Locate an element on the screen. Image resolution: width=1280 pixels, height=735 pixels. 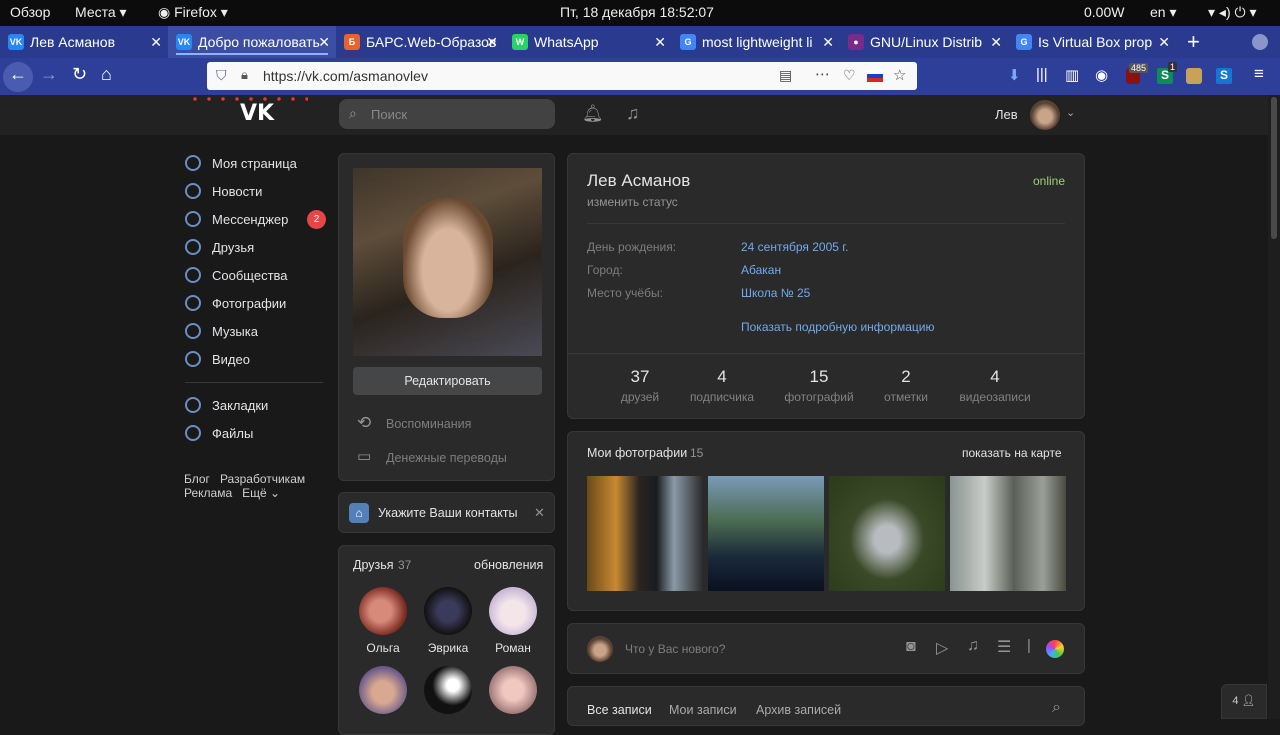
counter-2: 15 фотографий is located at coordinates (819, 385).